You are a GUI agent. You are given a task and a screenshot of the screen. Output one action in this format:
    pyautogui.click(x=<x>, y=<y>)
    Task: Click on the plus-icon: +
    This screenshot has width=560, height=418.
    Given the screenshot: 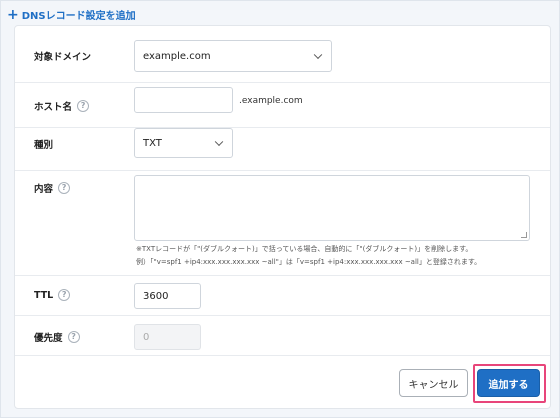 What is the action you would take?
    pyautogui.click(x=13, y=14)
    